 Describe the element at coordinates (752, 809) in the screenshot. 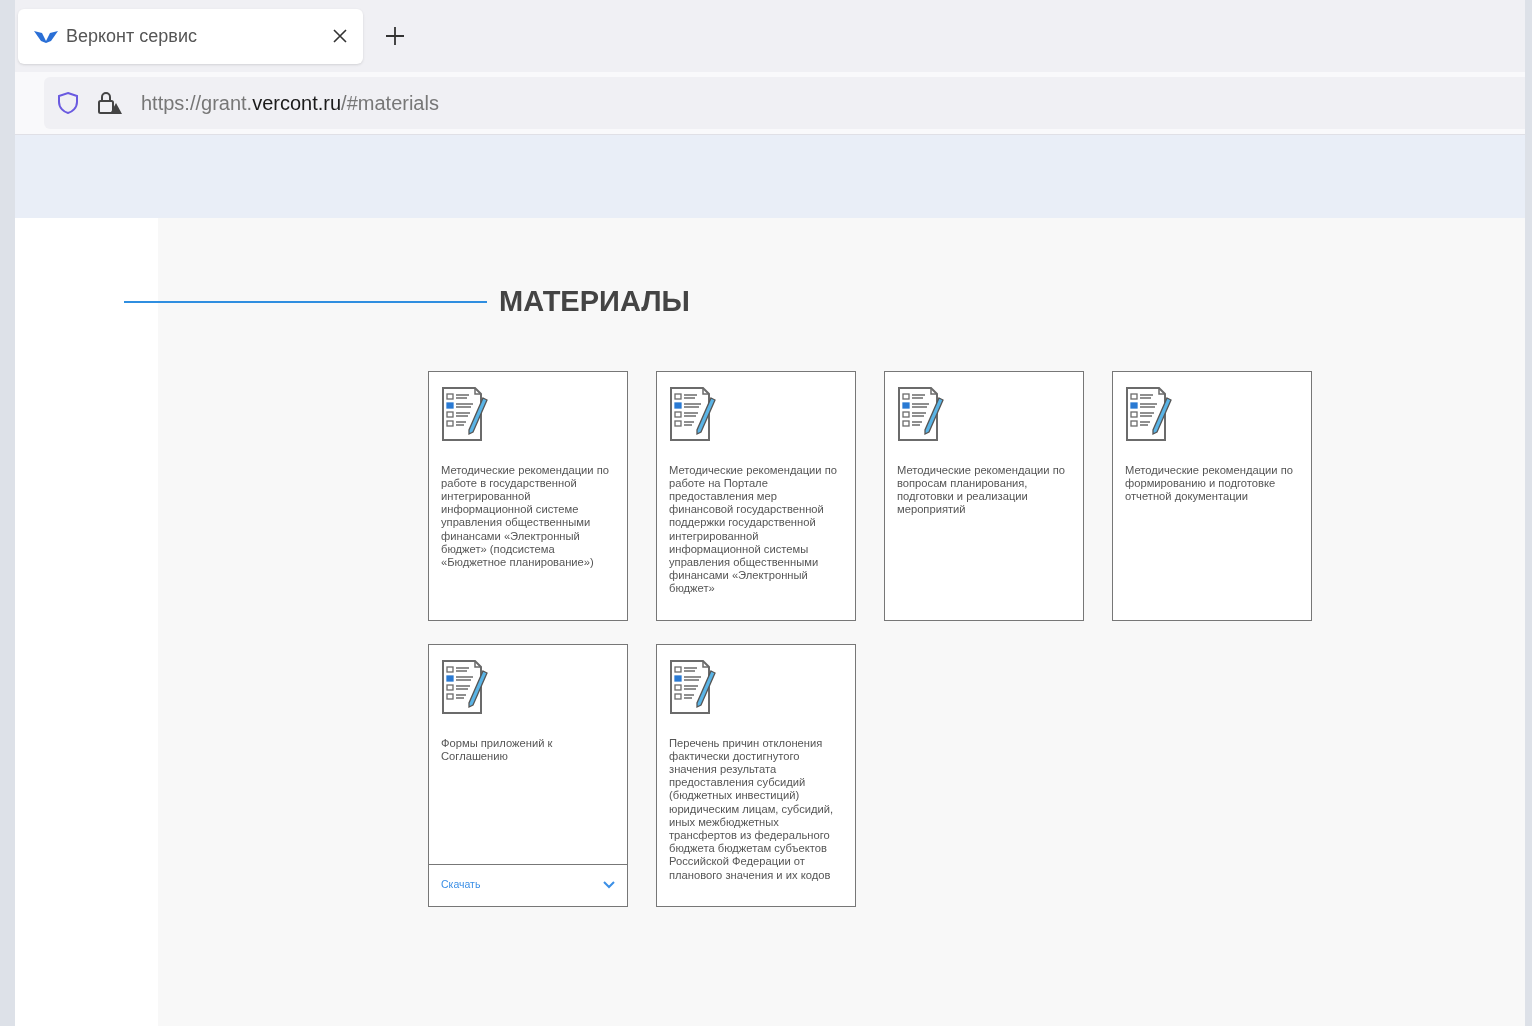

I see `card-title: Перечень причин отклонения фактически достигнутого значения результата предоставления субсидий (бюджетных инвестиций) юридическим лицам, субсидий, иных межбюджетных трансфертов из федерального бюджета бюджетам субъектов Российской Федерации от планового значения и их кодов` at that location.